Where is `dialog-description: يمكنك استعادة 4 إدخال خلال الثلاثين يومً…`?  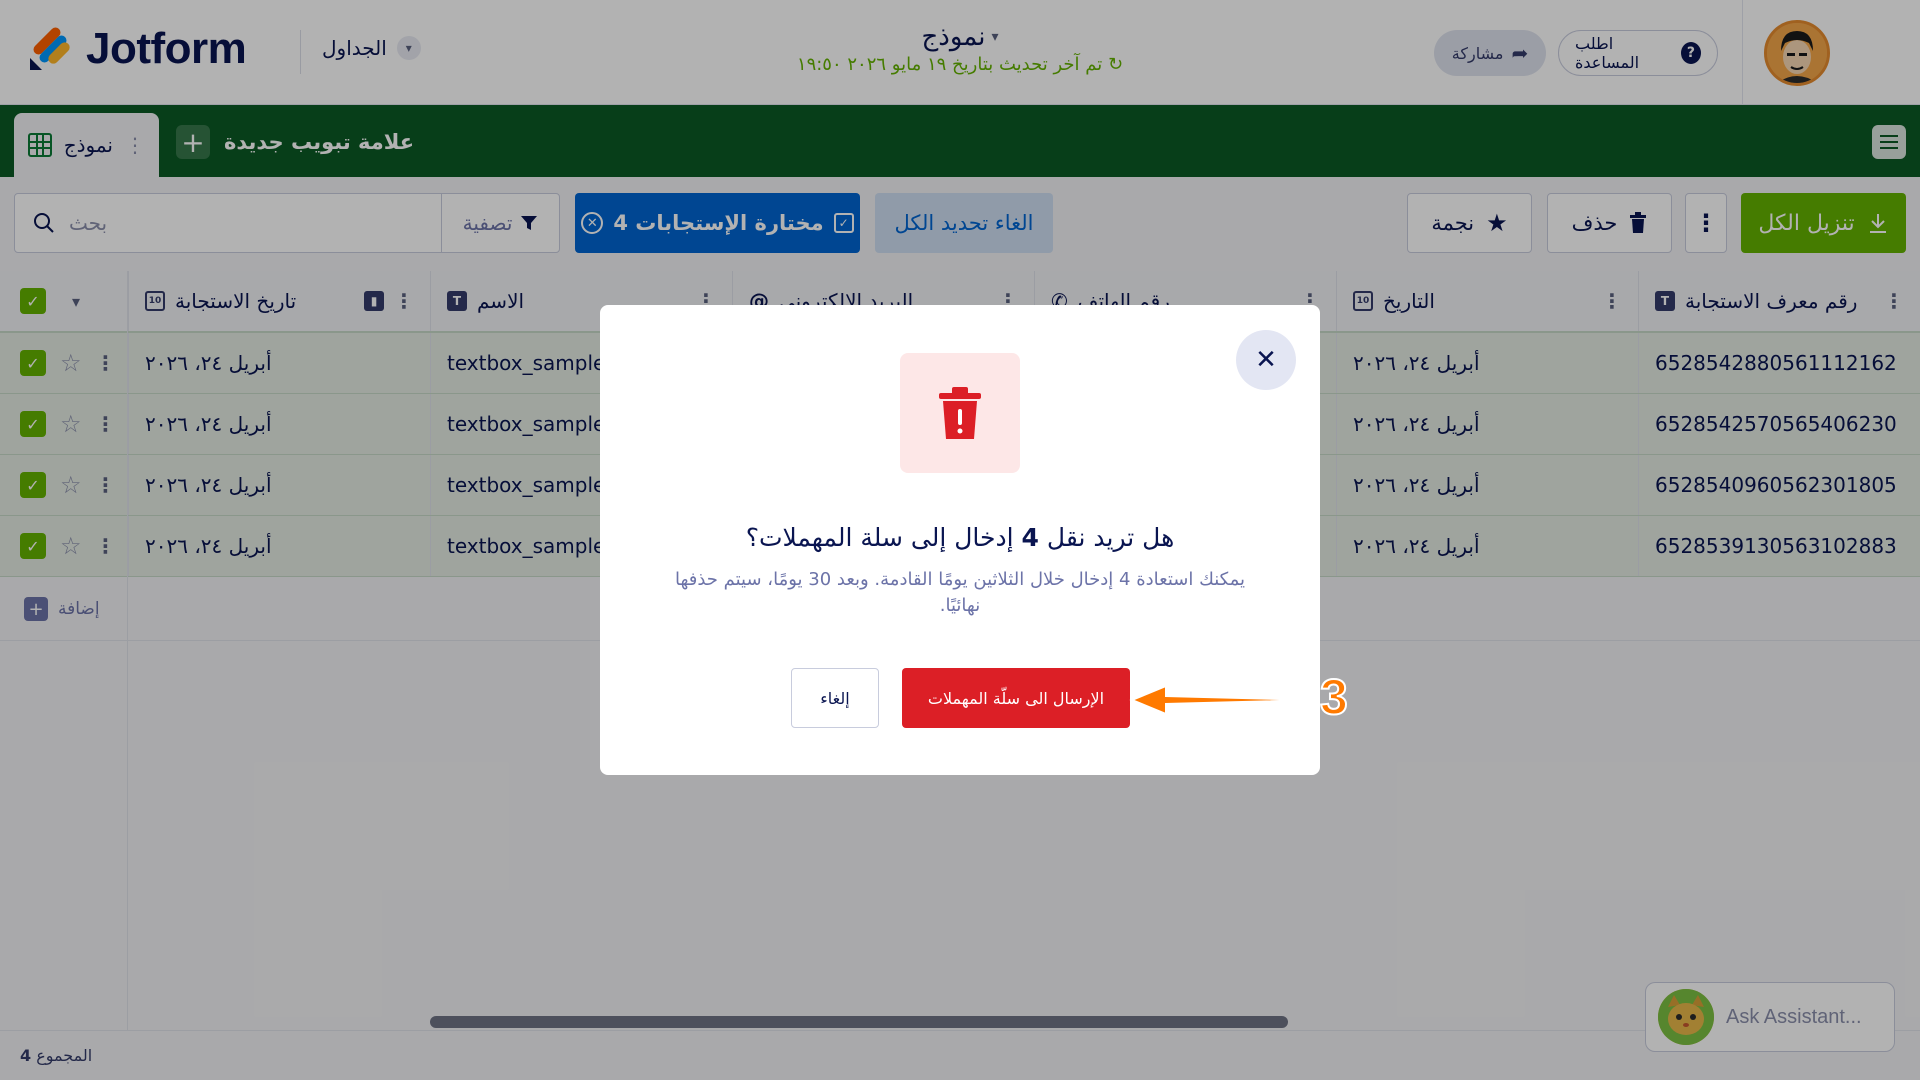 dialog-description: يمكنك استعادة 4 إدخال خلال الثلاثين يومً… is located at coordinates (960, 592).